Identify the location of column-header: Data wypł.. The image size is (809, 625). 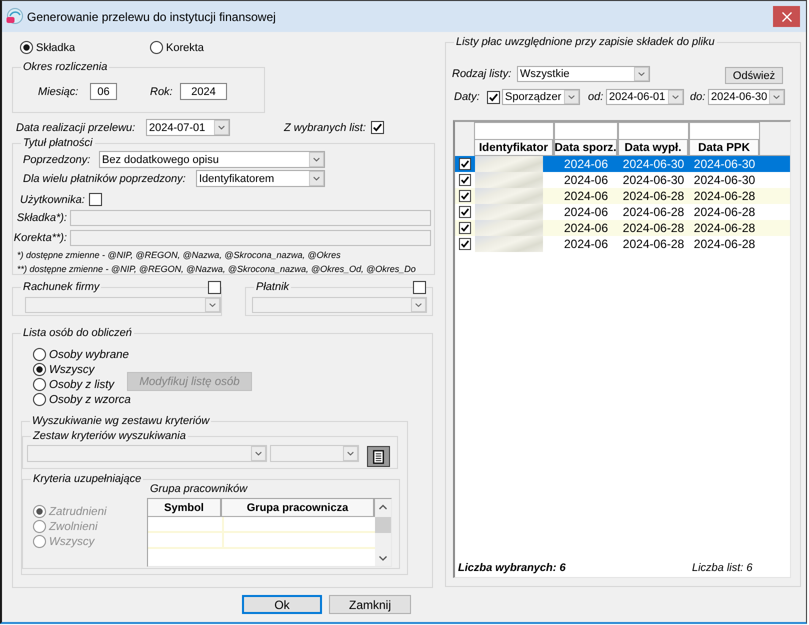
(653, 147).